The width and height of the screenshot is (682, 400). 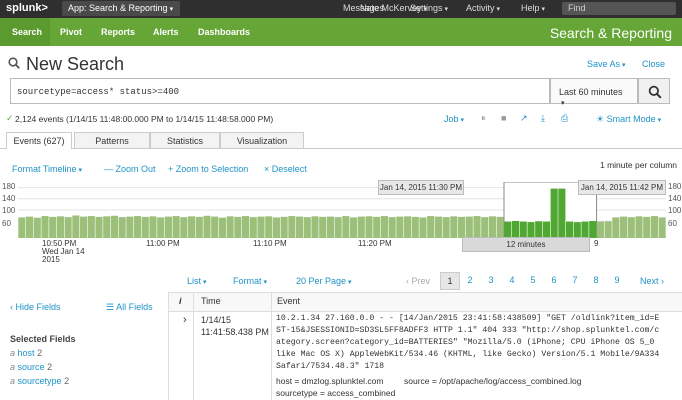 I want to click on event-field-sourcetype: sourcetype = access_combined, so click(x=335, y=393).